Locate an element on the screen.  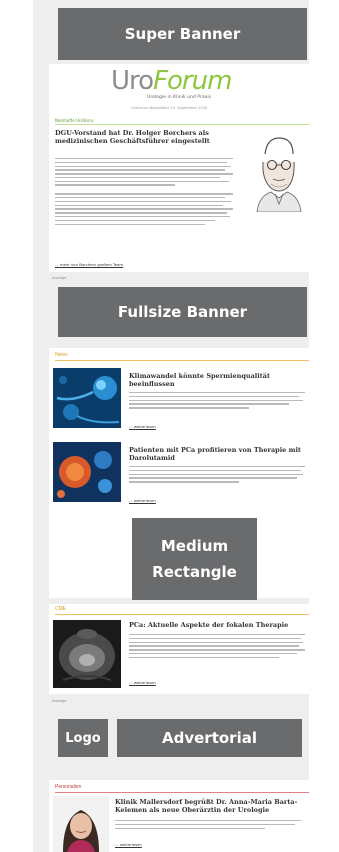
prostate-scan-image is located at coordinates (87, 654).